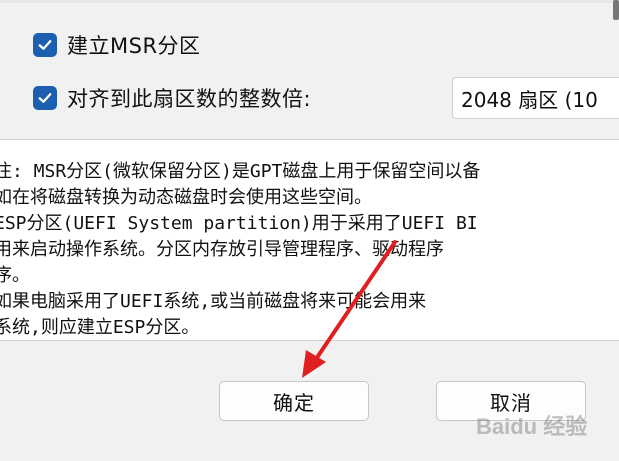 This screenshot has height=461, width=619. What do you see at coordinates (529, 99) in the screenshot?
I see `sector-alignment-value: 2048 扇区 (10` at bounding box center [529, 99].